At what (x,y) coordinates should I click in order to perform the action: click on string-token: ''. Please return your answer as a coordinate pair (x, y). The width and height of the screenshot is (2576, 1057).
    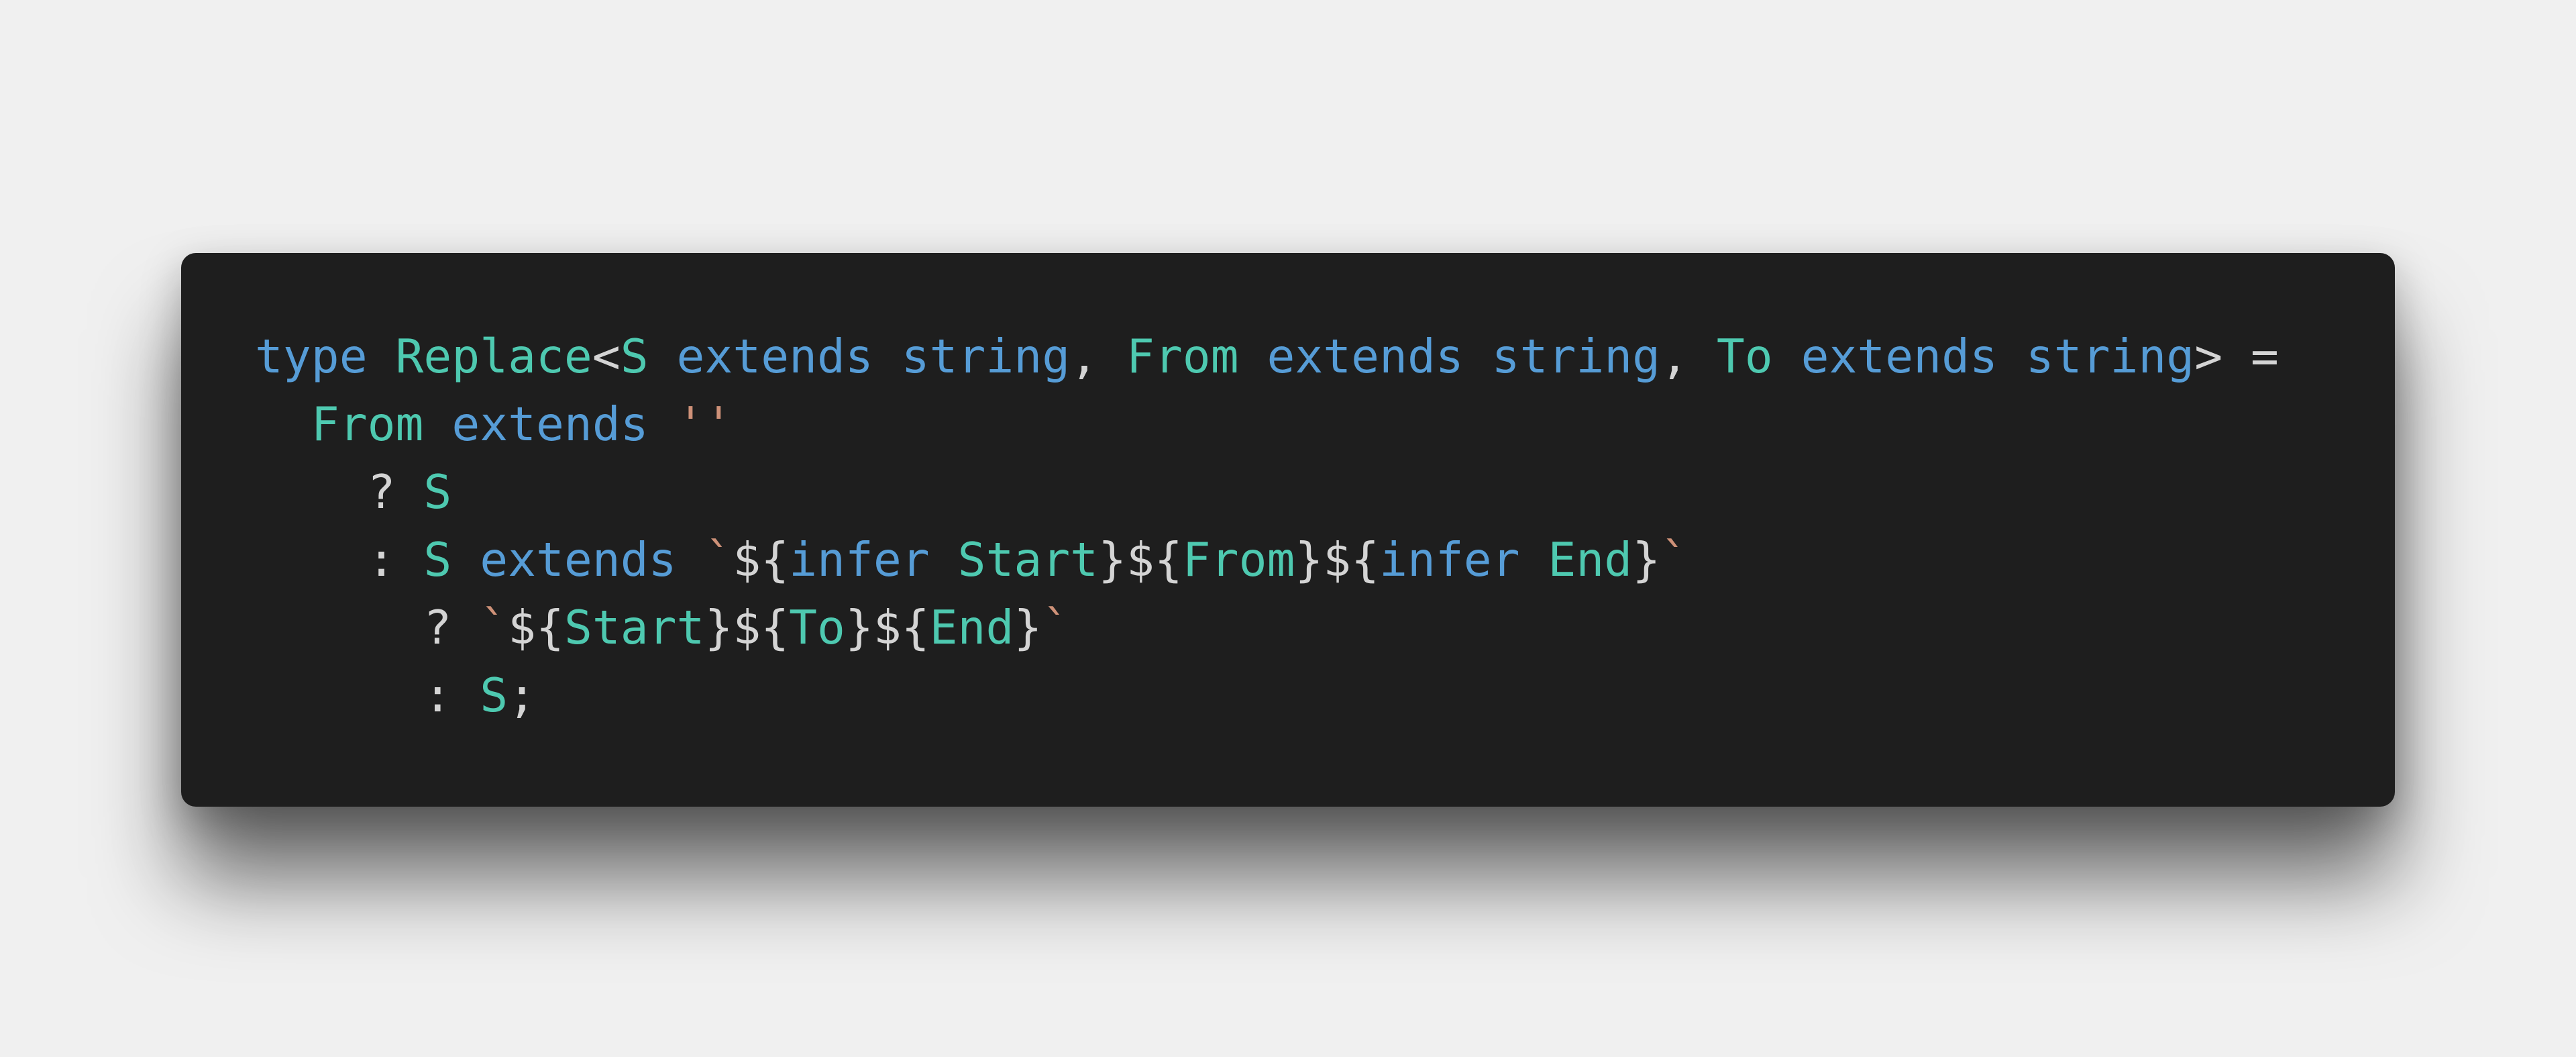
    Looking at the image, I should click on (704, 424).